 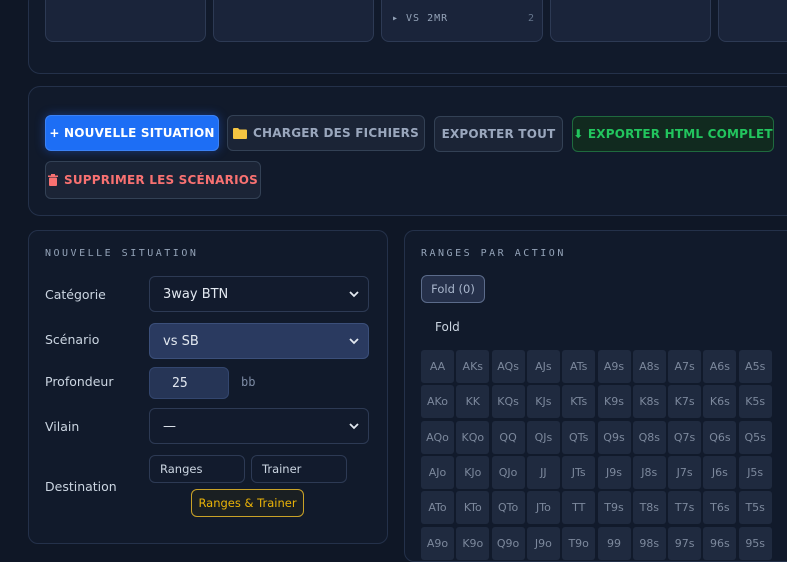 I want to click on depth-unit: bb, so click(x=248, y=382).